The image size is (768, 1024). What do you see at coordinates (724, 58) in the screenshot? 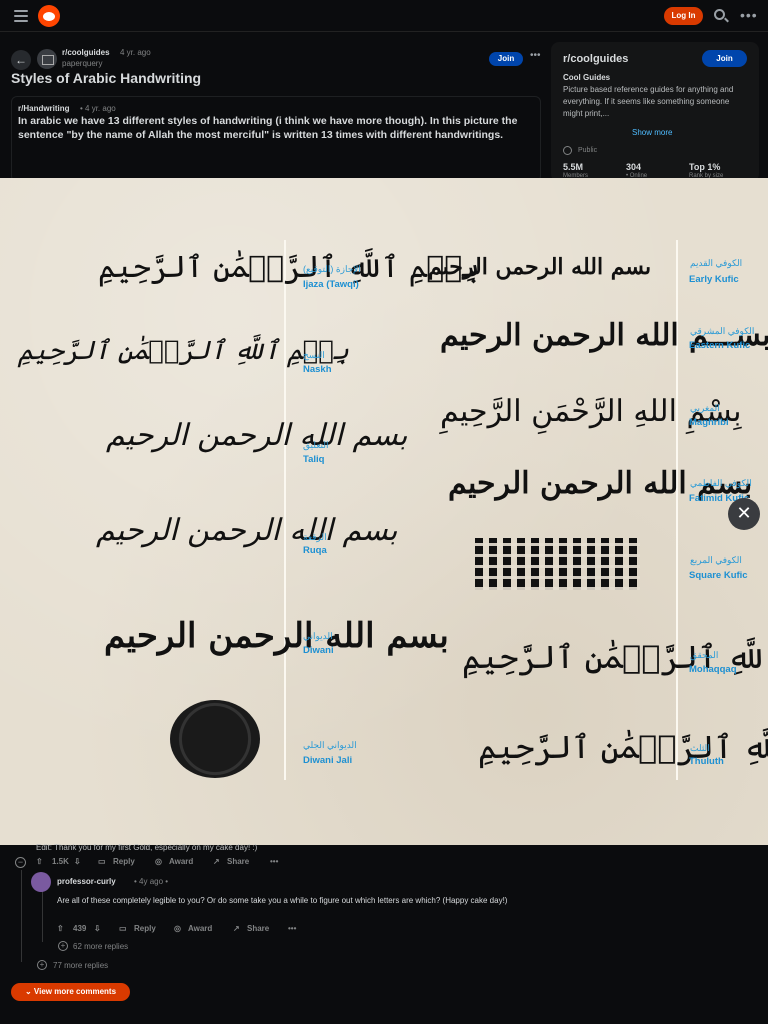
I see `join-button-sidebar: Join` at bounding box center [724, 58].